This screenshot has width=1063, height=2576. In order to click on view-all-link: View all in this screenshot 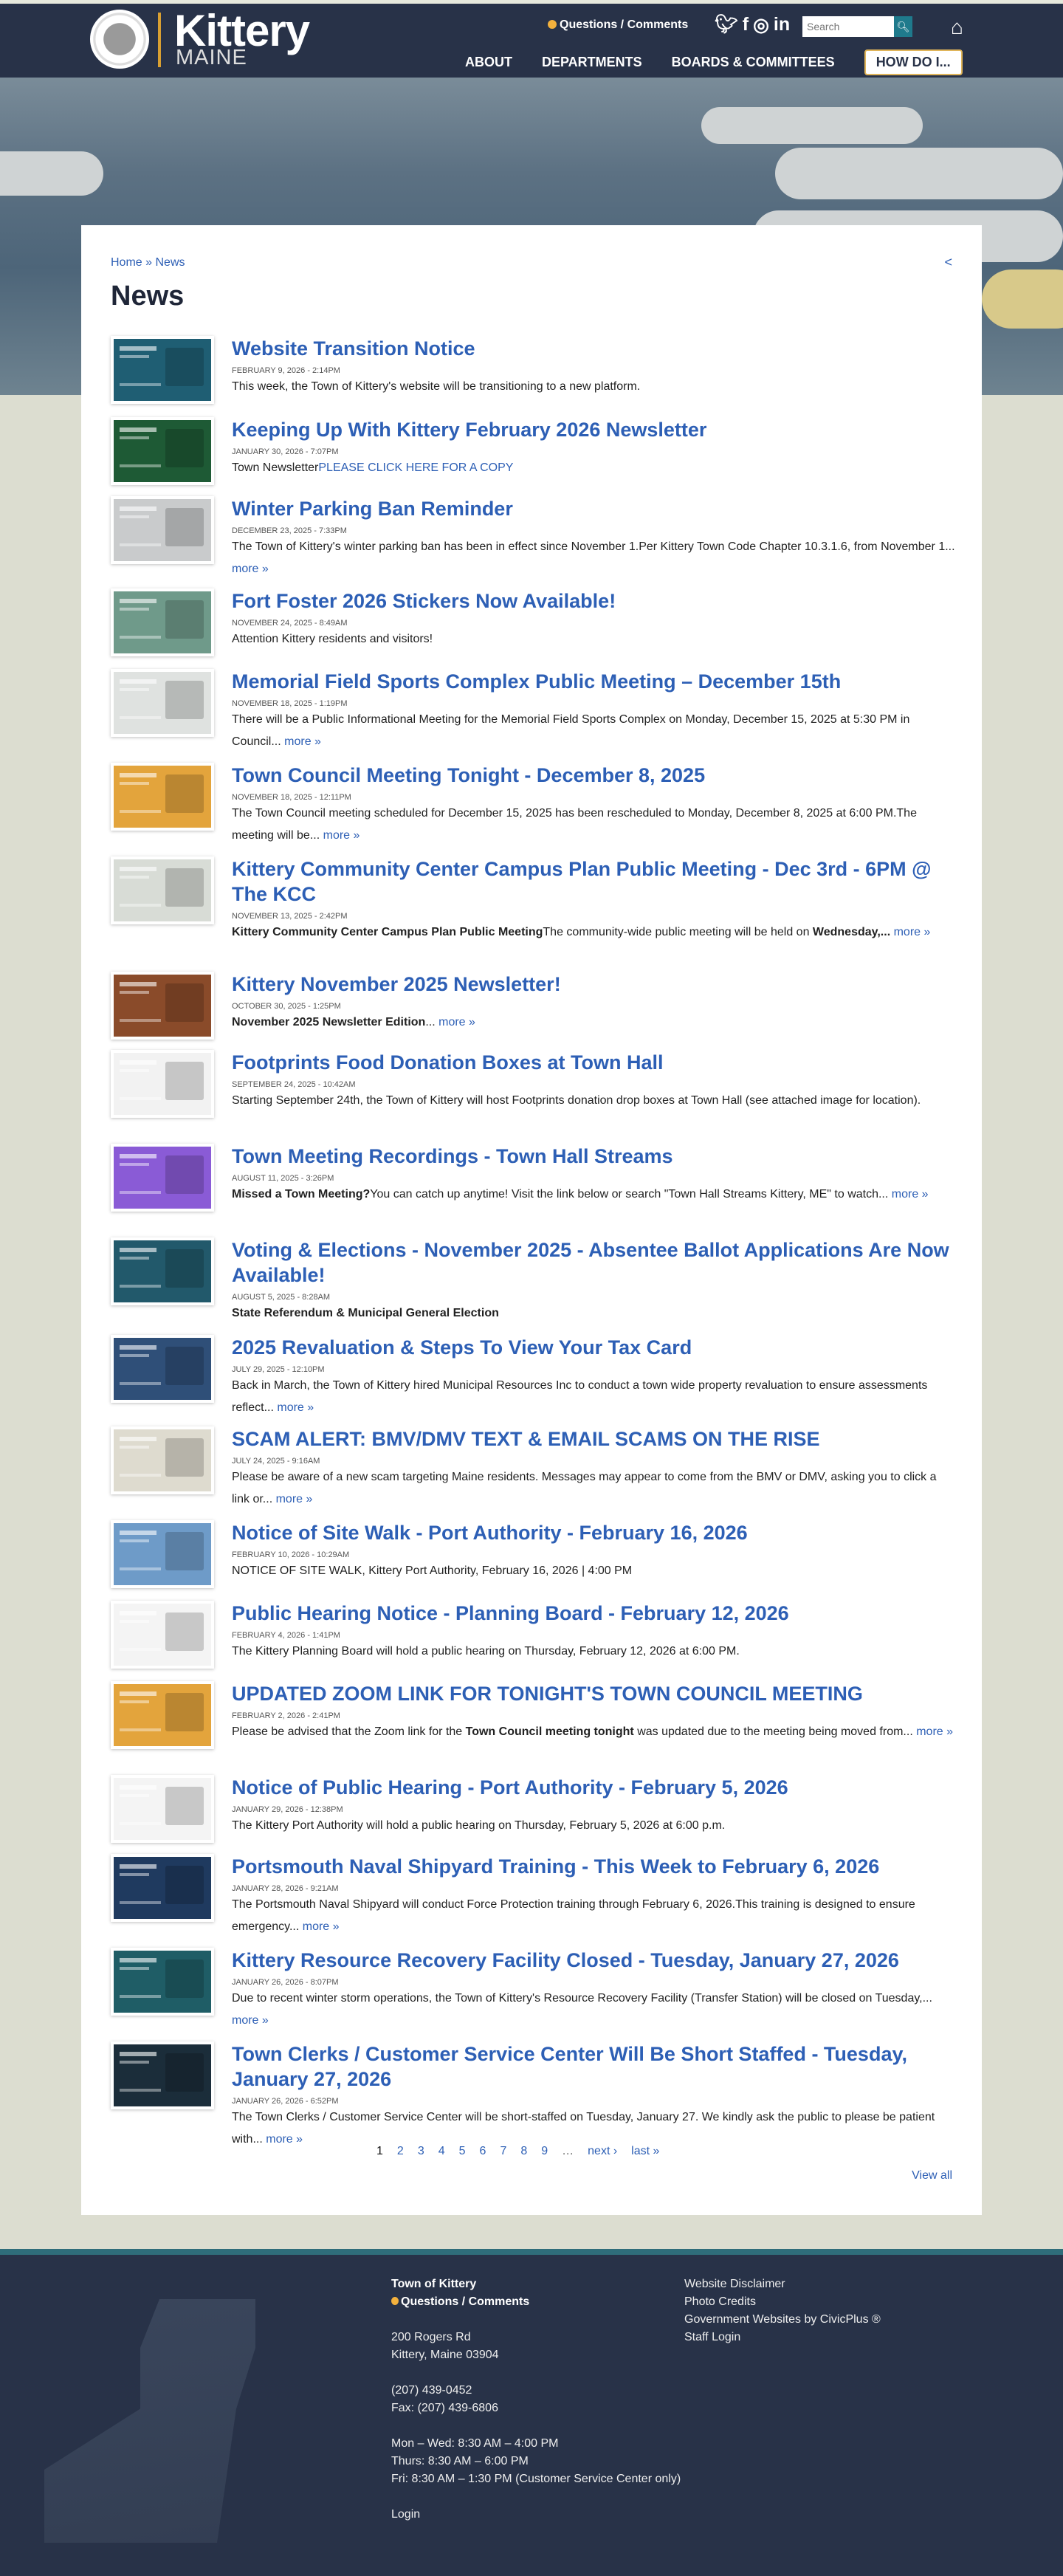, I will do `click(932, 2175)`.